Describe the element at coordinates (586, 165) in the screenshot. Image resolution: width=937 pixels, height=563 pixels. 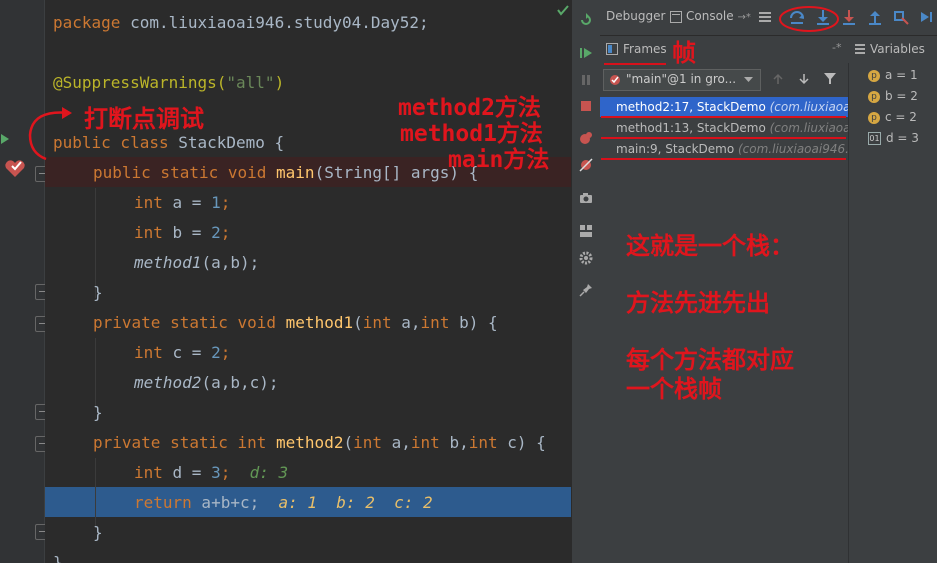
I see `mute-breakpoints-icon` at that location.